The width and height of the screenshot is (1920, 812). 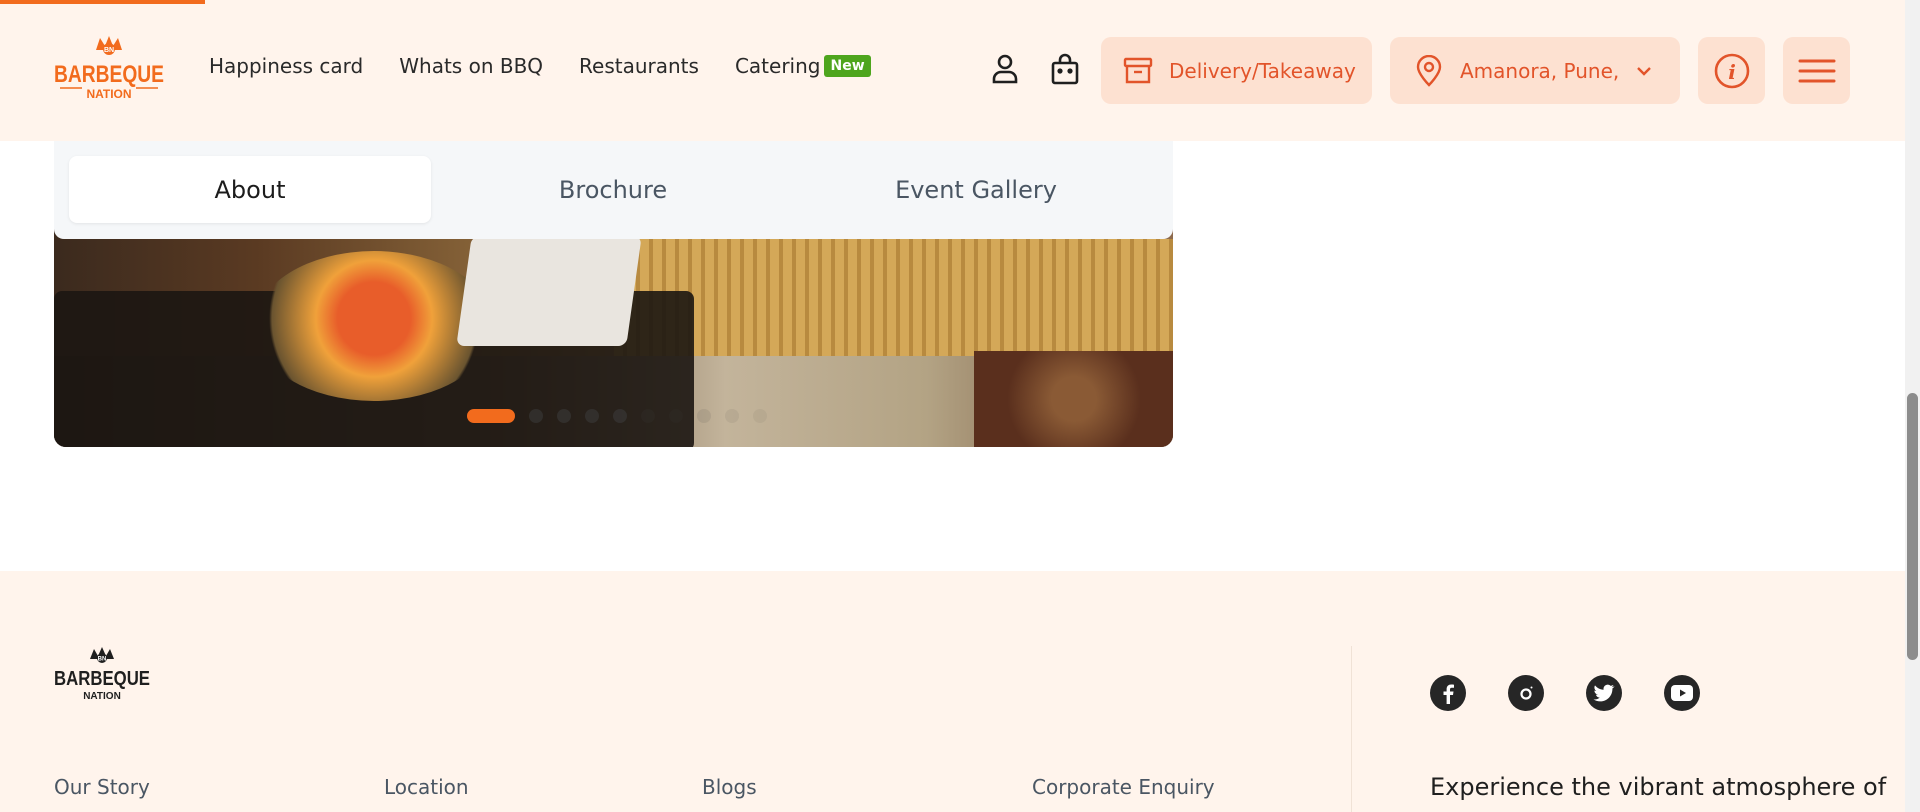 What do you see at coordinates (639, 66) in the screenshot?
I see `nav-restaurants: Restaurants` at bounding box center [639, 66].